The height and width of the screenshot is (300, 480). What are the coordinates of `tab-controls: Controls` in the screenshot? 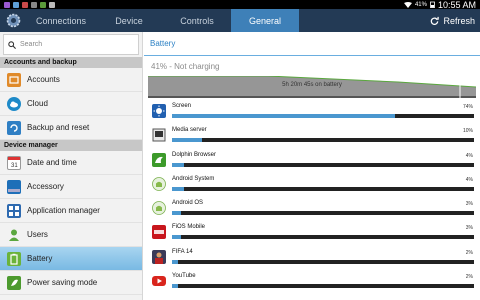 It's located at (197, 20).